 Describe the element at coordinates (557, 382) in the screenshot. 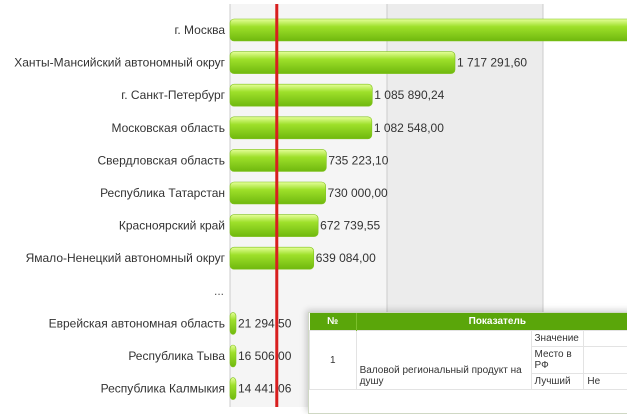

I see `sub-label-best: Лучший` at that location.